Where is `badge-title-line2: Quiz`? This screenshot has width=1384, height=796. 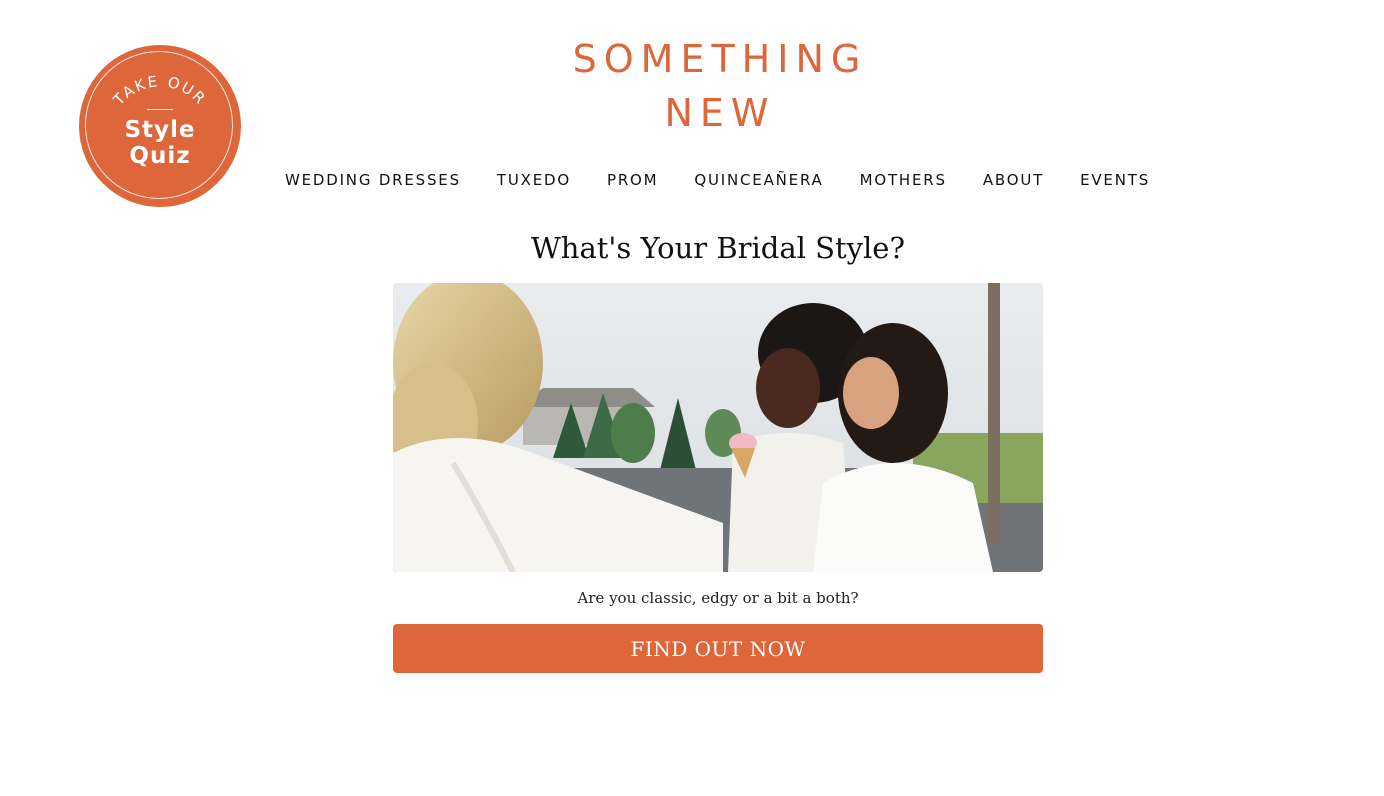 badge-title-line2: Quiz is located at coordinates (160, 156).